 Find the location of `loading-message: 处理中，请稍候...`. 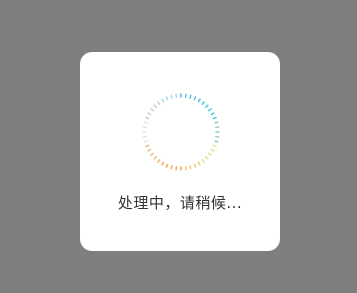

loading-message: 处理中，请稍候... is located at coordinates (180, 203).